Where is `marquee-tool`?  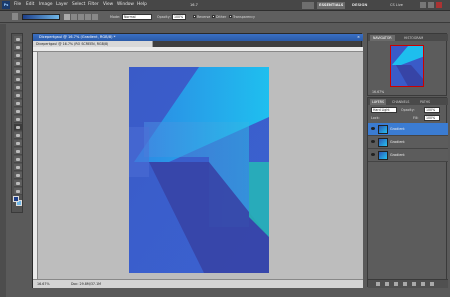 marquee-tool is located at coordinates (18, 47).